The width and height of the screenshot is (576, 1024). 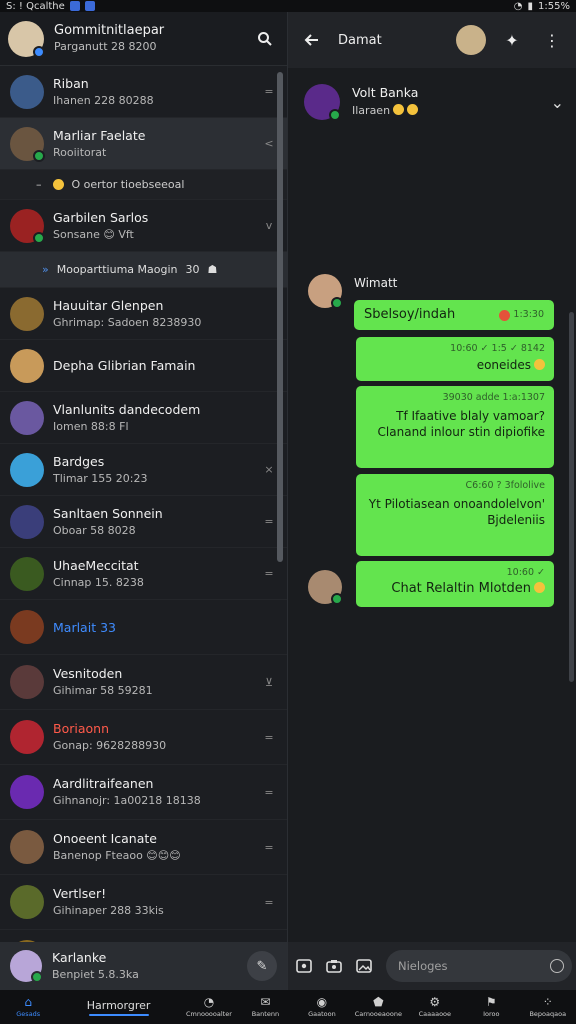 I want to click on compose-icon: ✎, so click(x=262, y=966).